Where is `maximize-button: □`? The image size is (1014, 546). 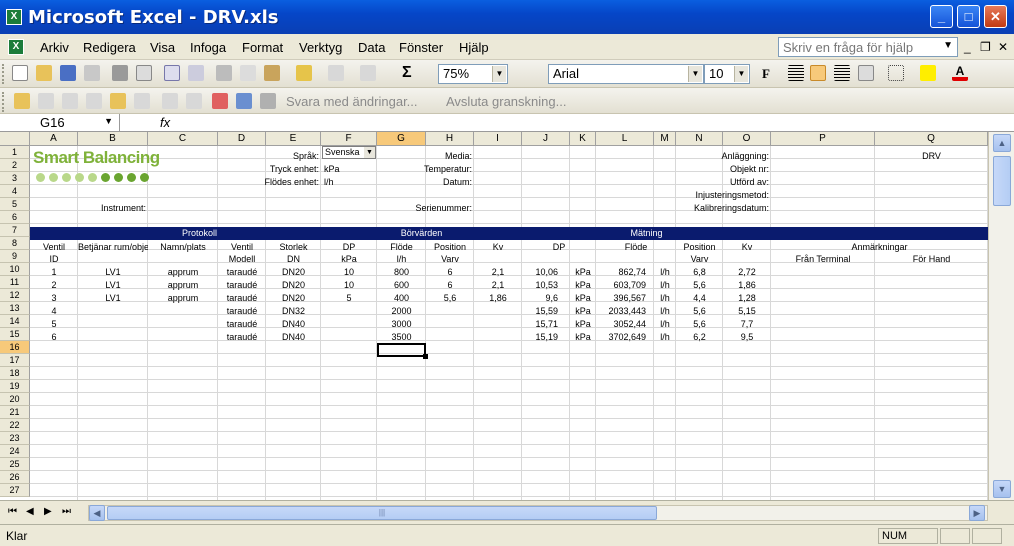
maximize-button: □ is located at coordinates (968, 16).